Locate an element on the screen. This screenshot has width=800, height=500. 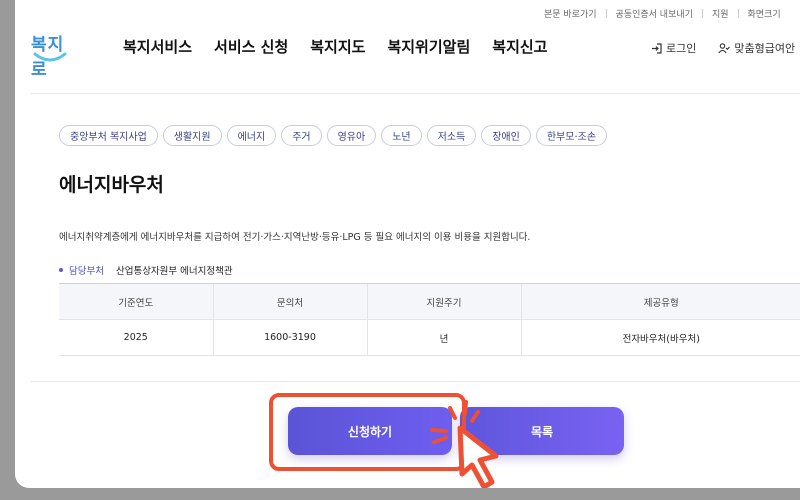
tag-housing: 주거 is located at coordinates (301, 135).